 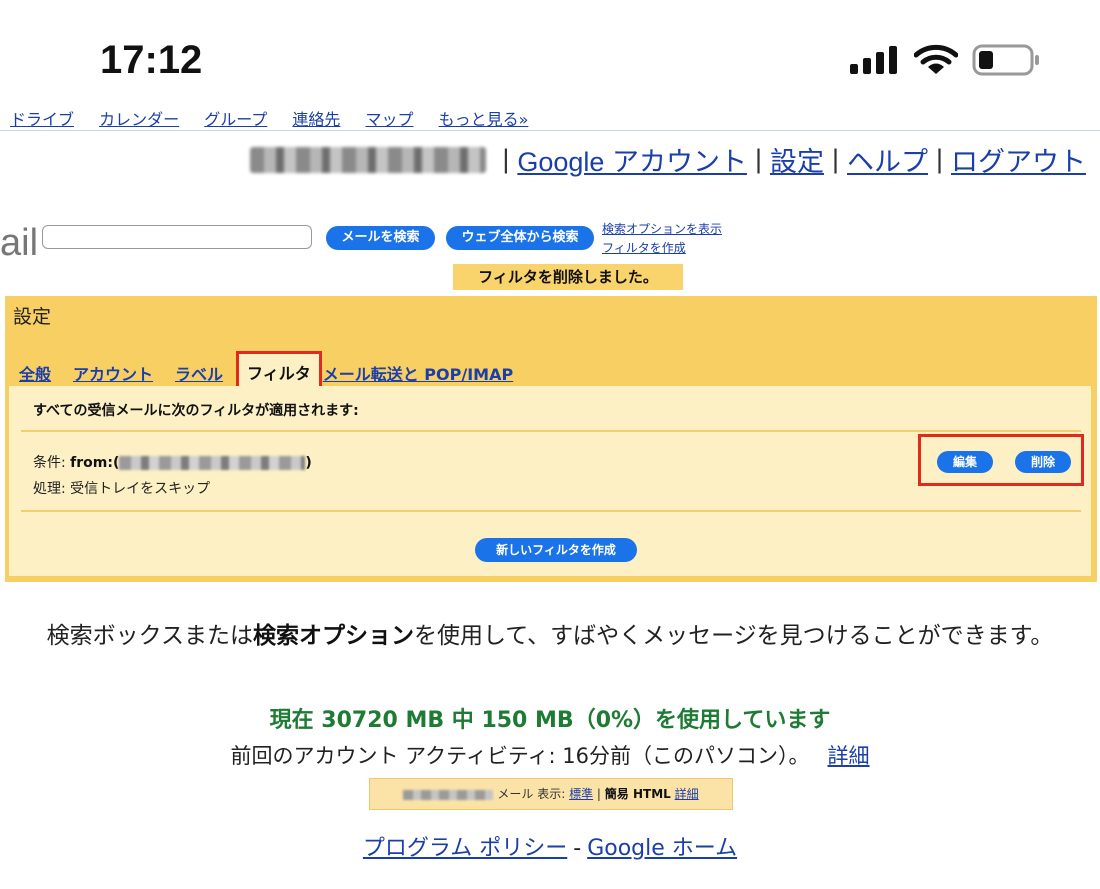 What do you see at coordinates (1001, 460) in the screenshot?
I see `filter-actions-highlight: 編集 削除` at bounding box center [1001, 460].